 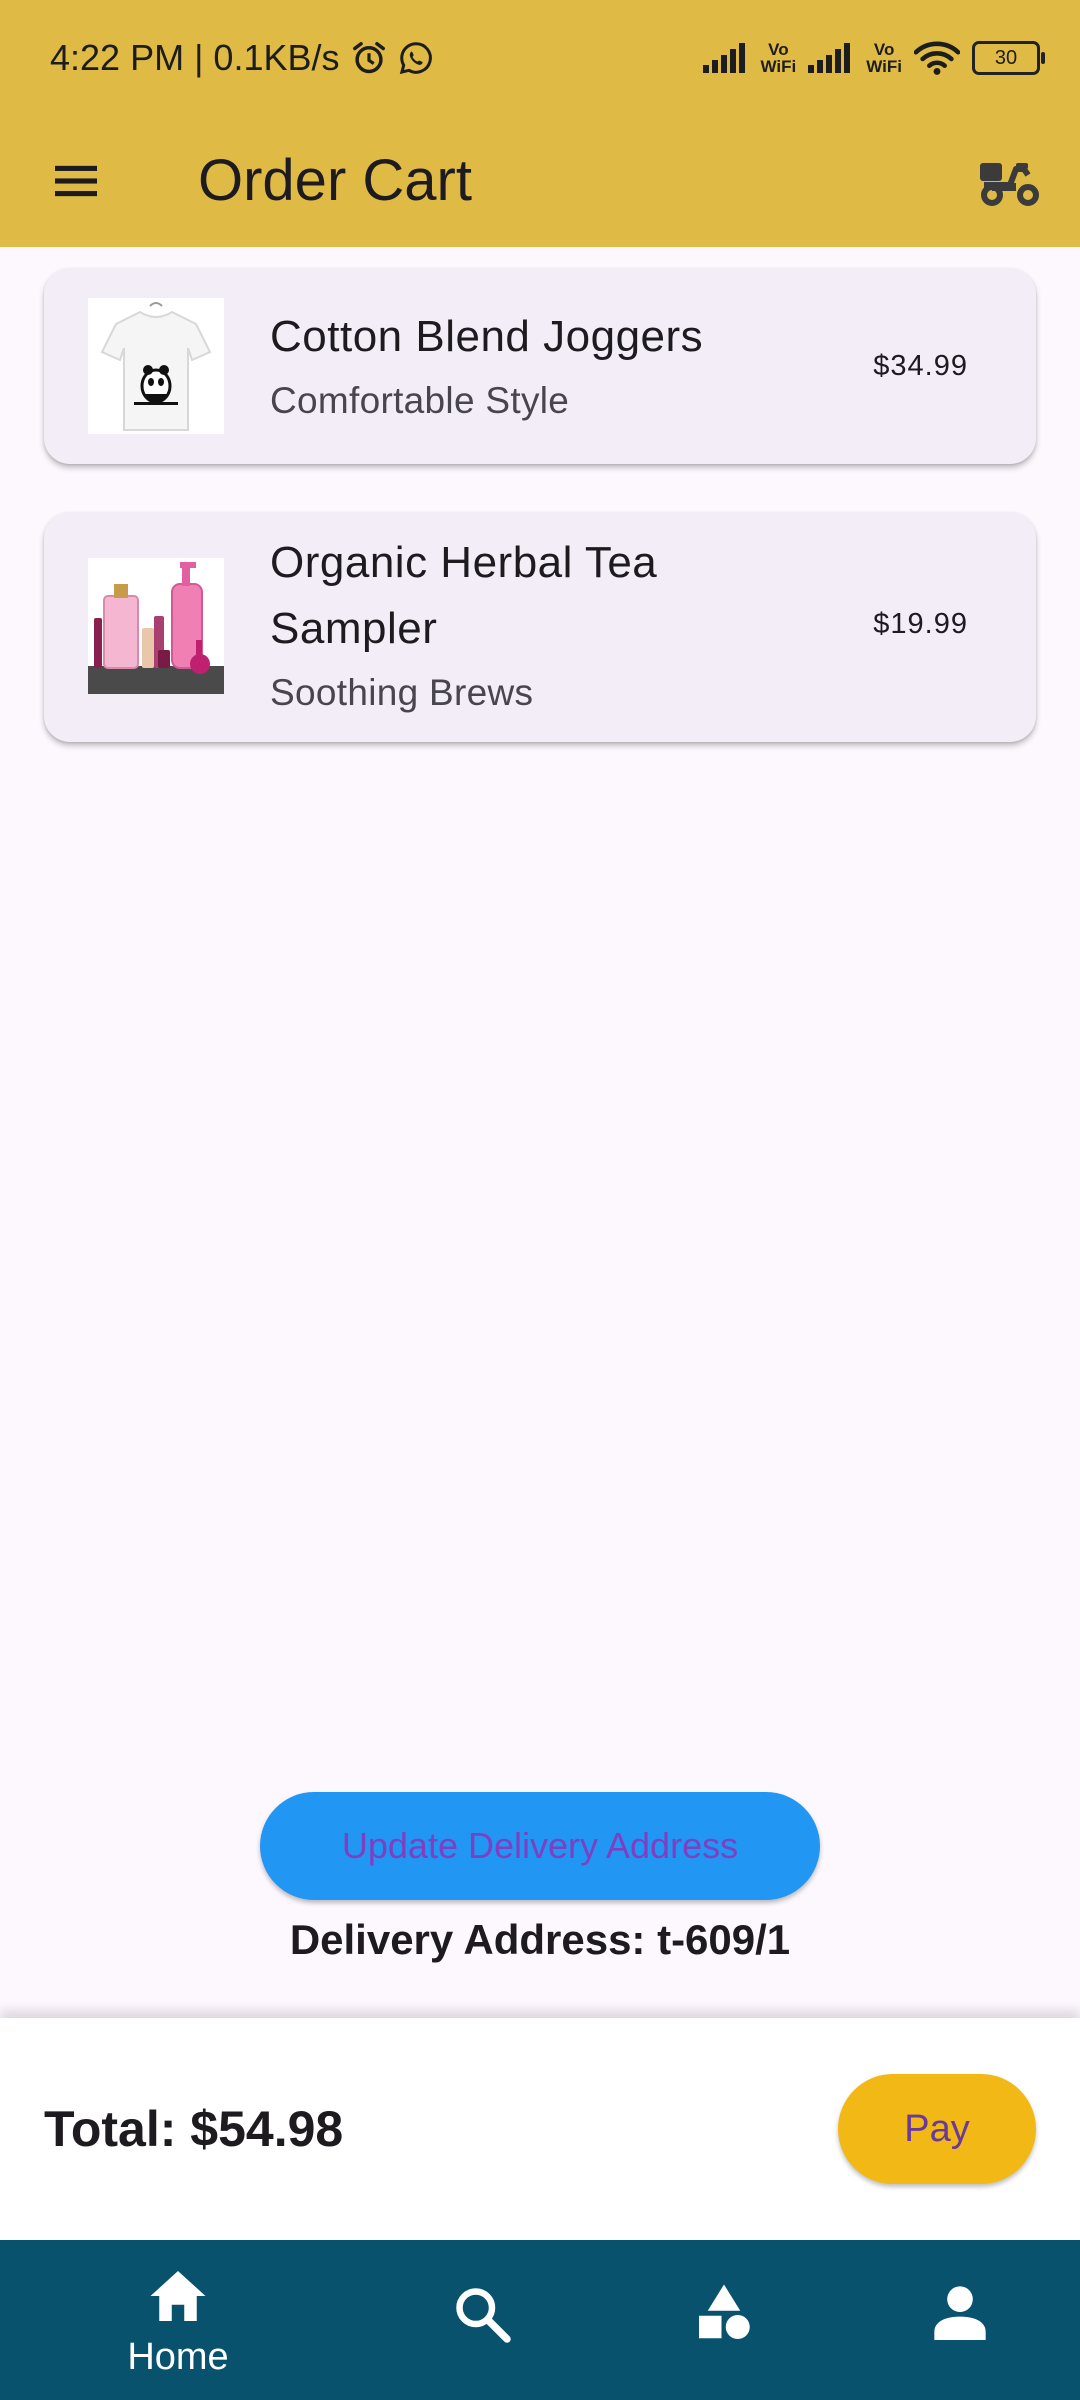 I want to click on product-title: Cotton Blend Joggers, so click(x=487, y=336).